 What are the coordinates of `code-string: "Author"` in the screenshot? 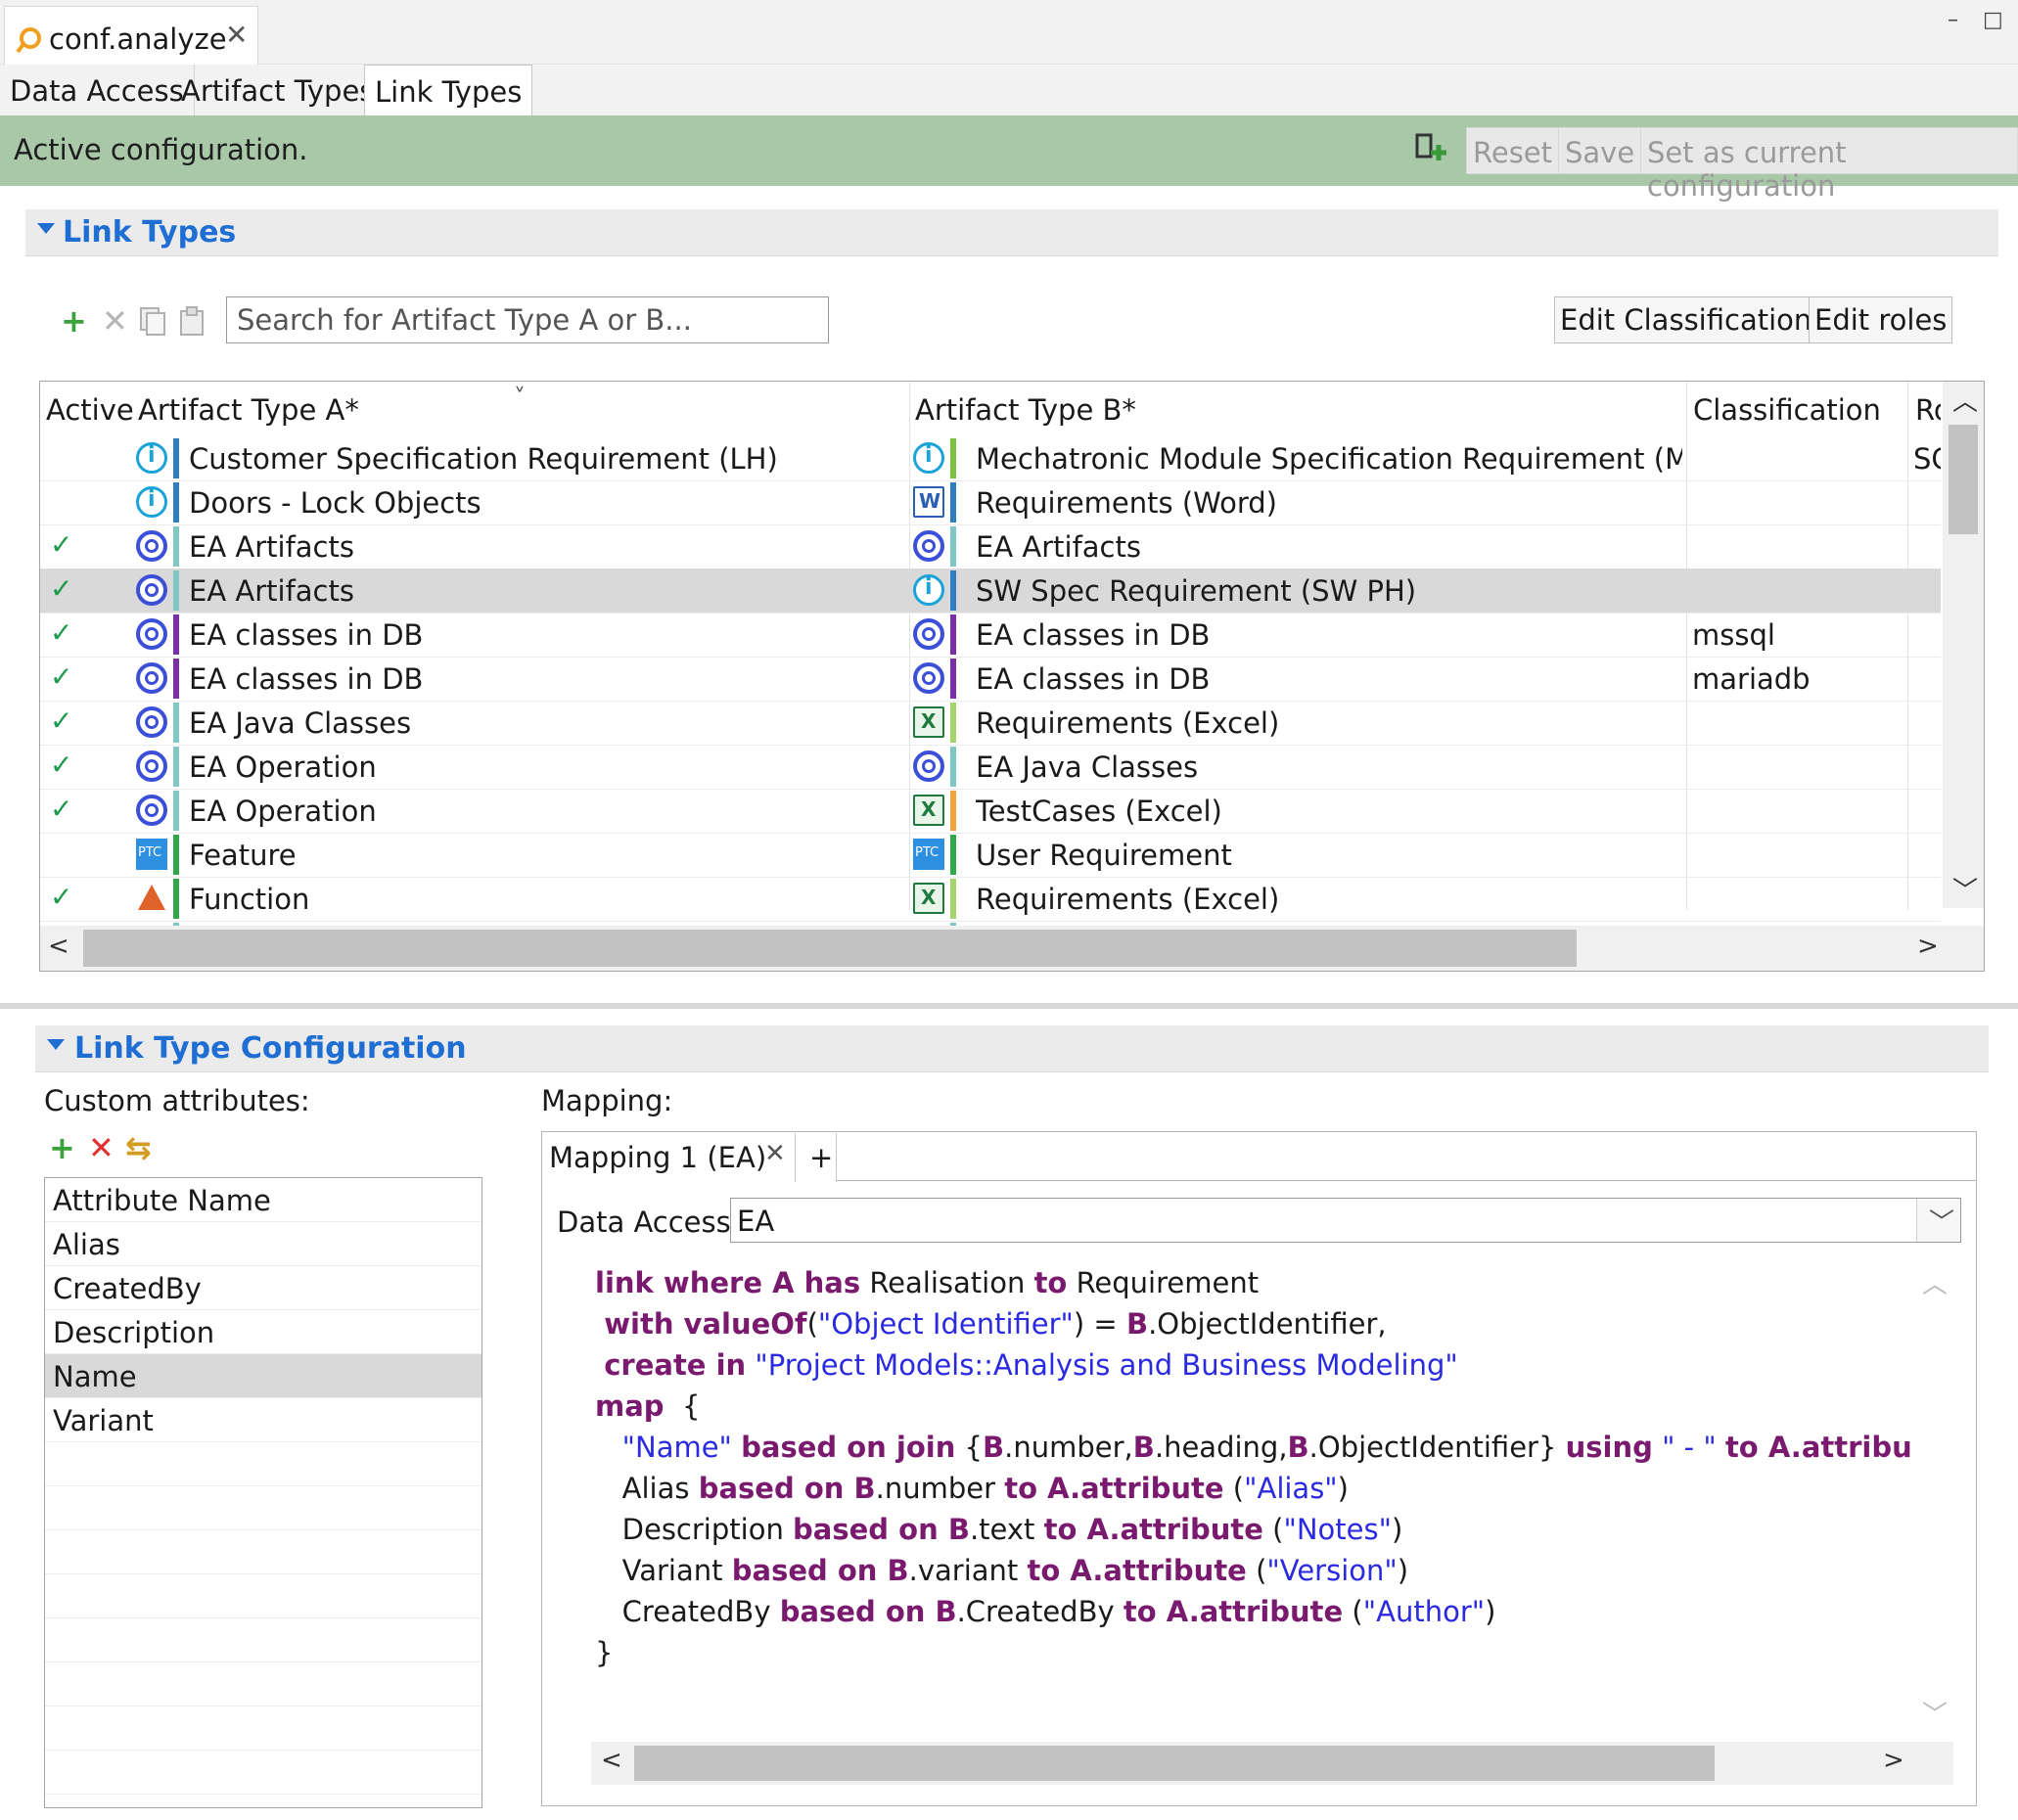 It's located at (1424, 1611).